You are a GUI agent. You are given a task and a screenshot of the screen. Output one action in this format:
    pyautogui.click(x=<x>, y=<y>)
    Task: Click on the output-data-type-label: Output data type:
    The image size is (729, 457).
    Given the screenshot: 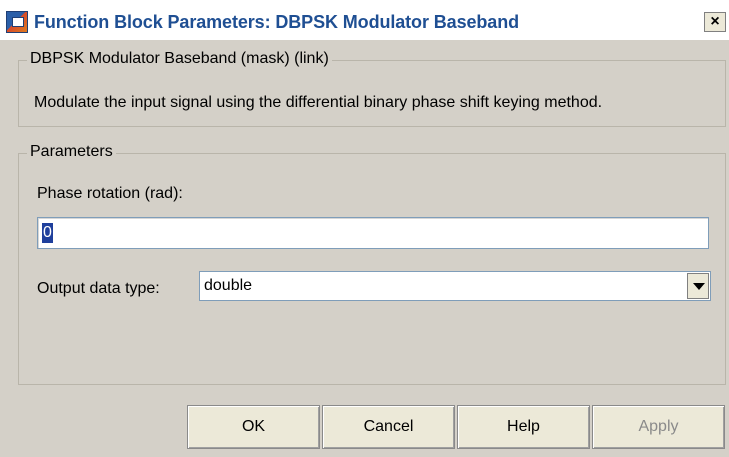 What is the action you would take?
    pyautogui.click(x=98, y=288)
    